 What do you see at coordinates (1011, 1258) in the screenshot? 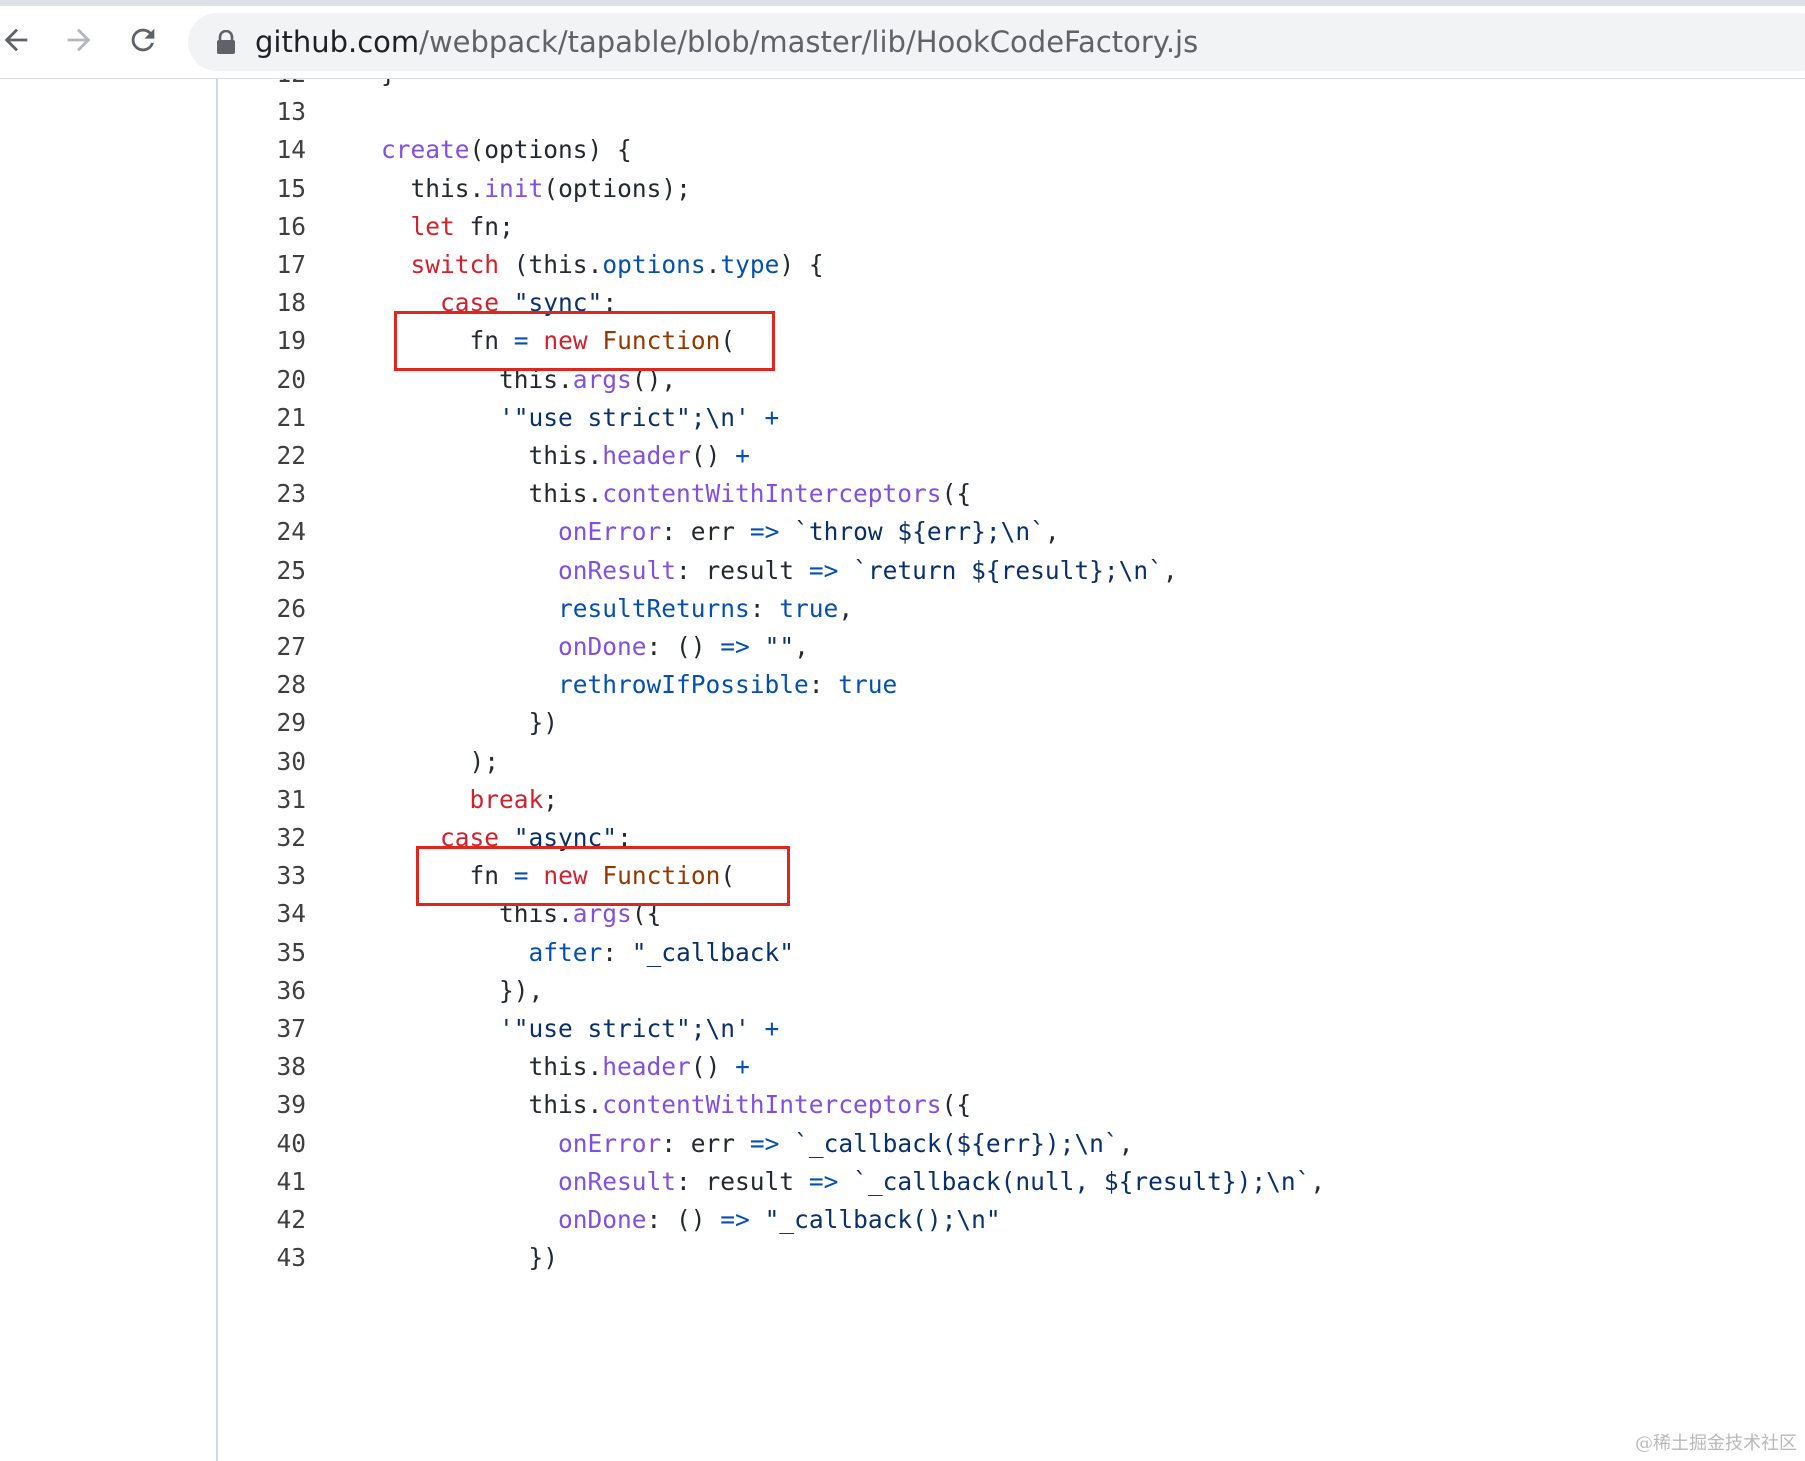
I see `code-line: 43 })` at bounding box center [1011, 1258].